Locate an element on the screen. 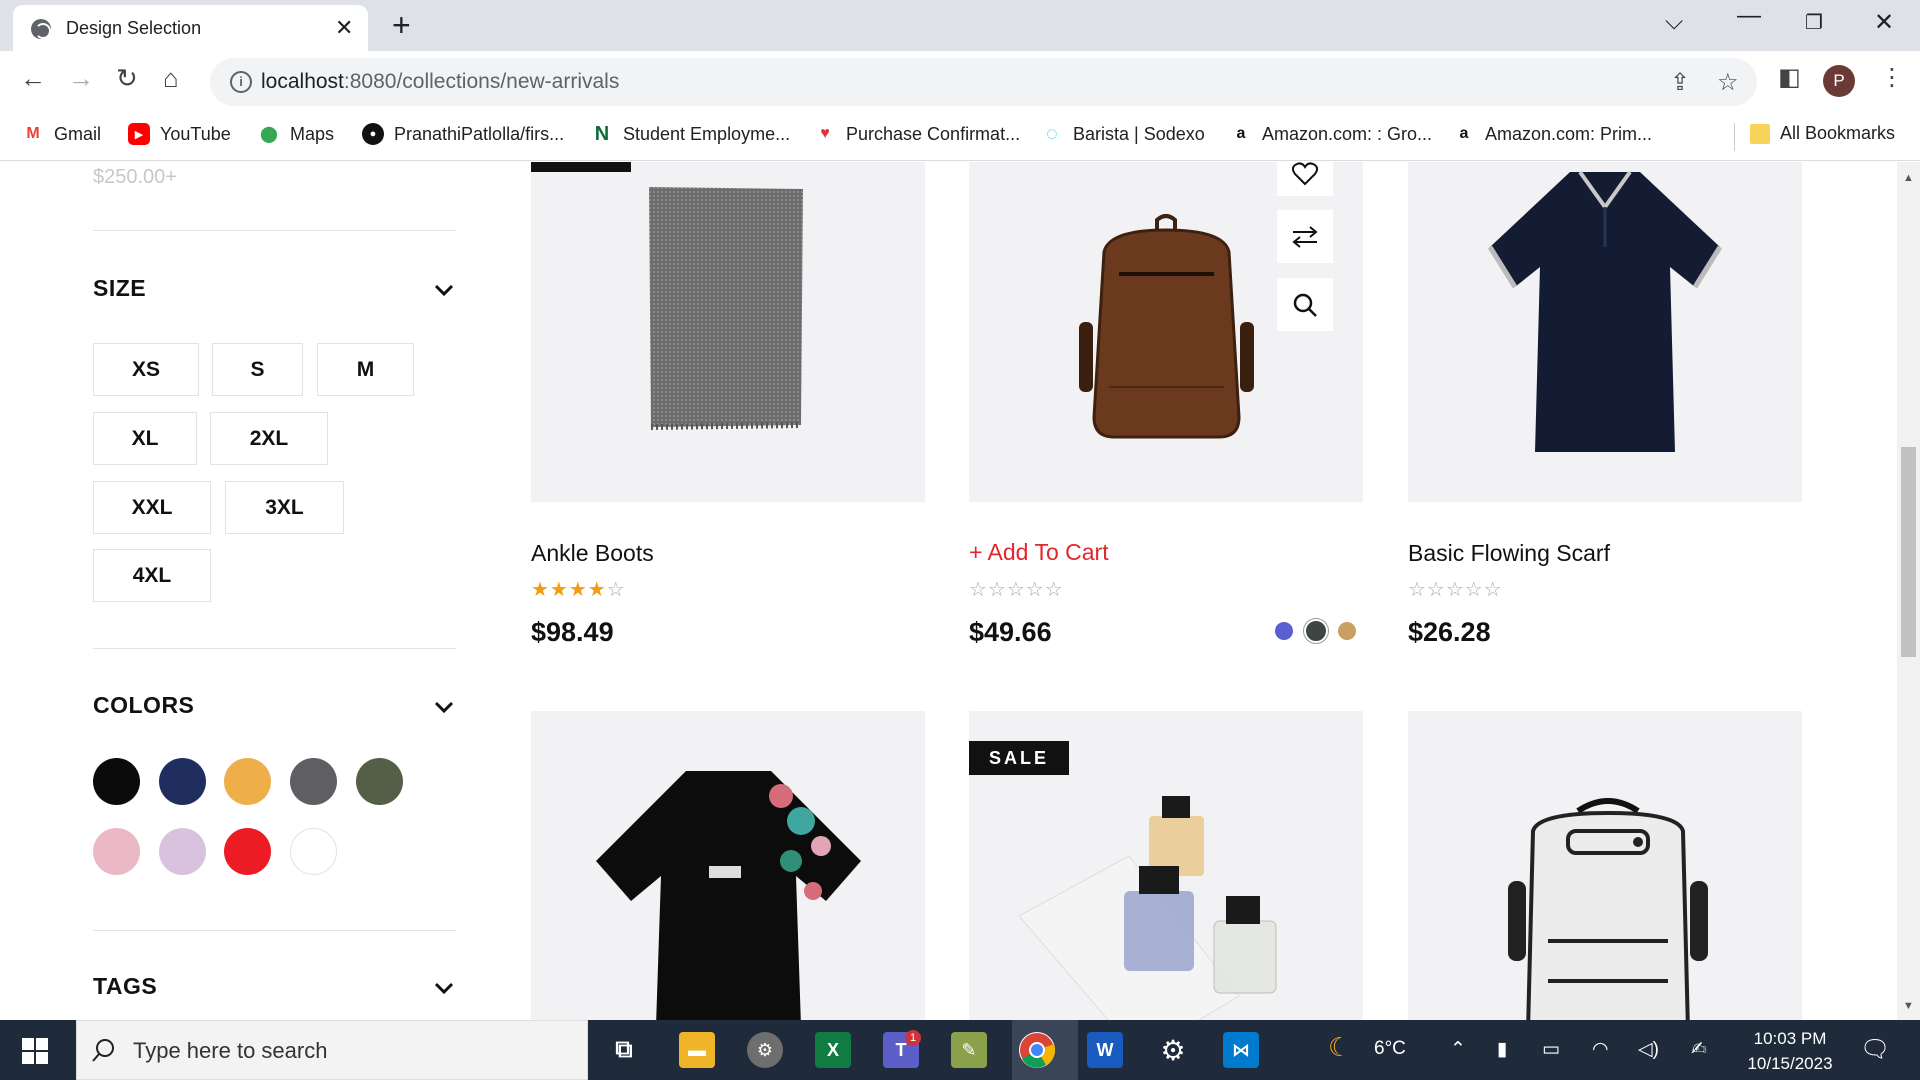  size-4xl: 4XL is located at coordinates (152, 575).